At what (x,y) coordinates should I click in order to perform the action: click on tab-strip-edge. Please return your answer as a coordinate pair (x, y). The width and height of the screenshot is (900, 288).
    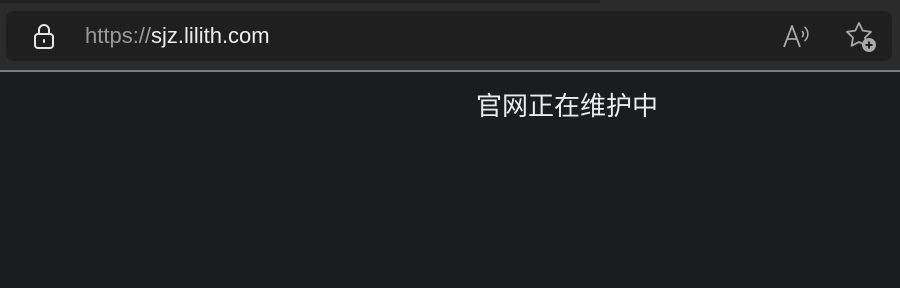
    Looking at the image, I should click on (300, 1).